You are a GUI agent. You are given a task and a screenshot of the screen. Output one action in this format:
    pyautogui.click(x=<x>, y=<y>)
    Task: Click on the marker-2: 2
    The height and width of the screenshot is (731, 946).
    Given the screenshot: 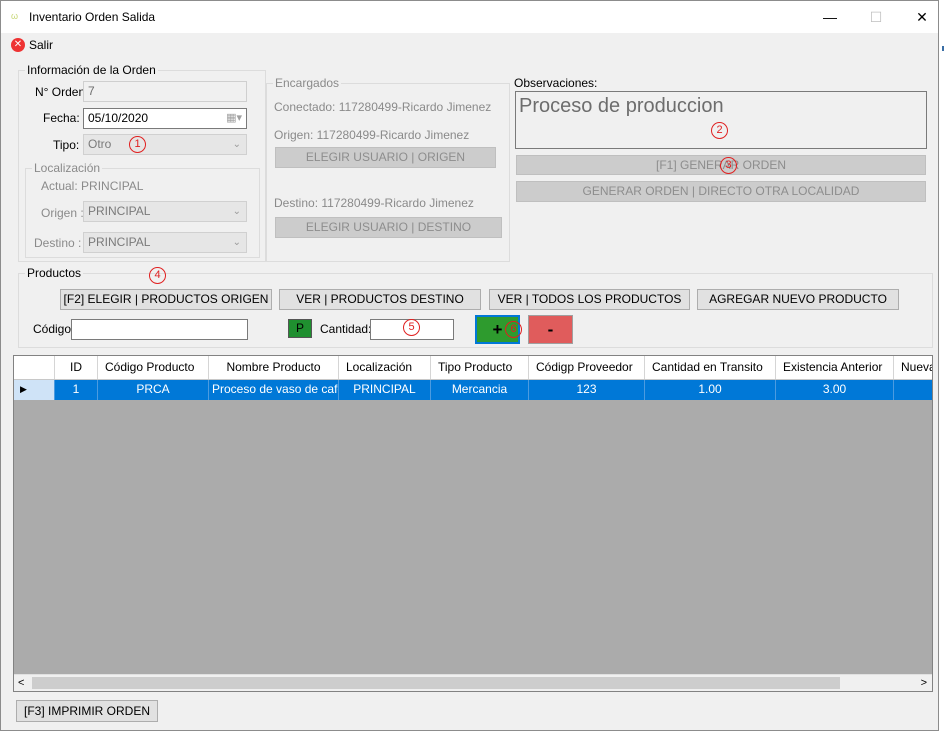 What is the action you would take?
    pyautogui.click(x=719, y=130)
    